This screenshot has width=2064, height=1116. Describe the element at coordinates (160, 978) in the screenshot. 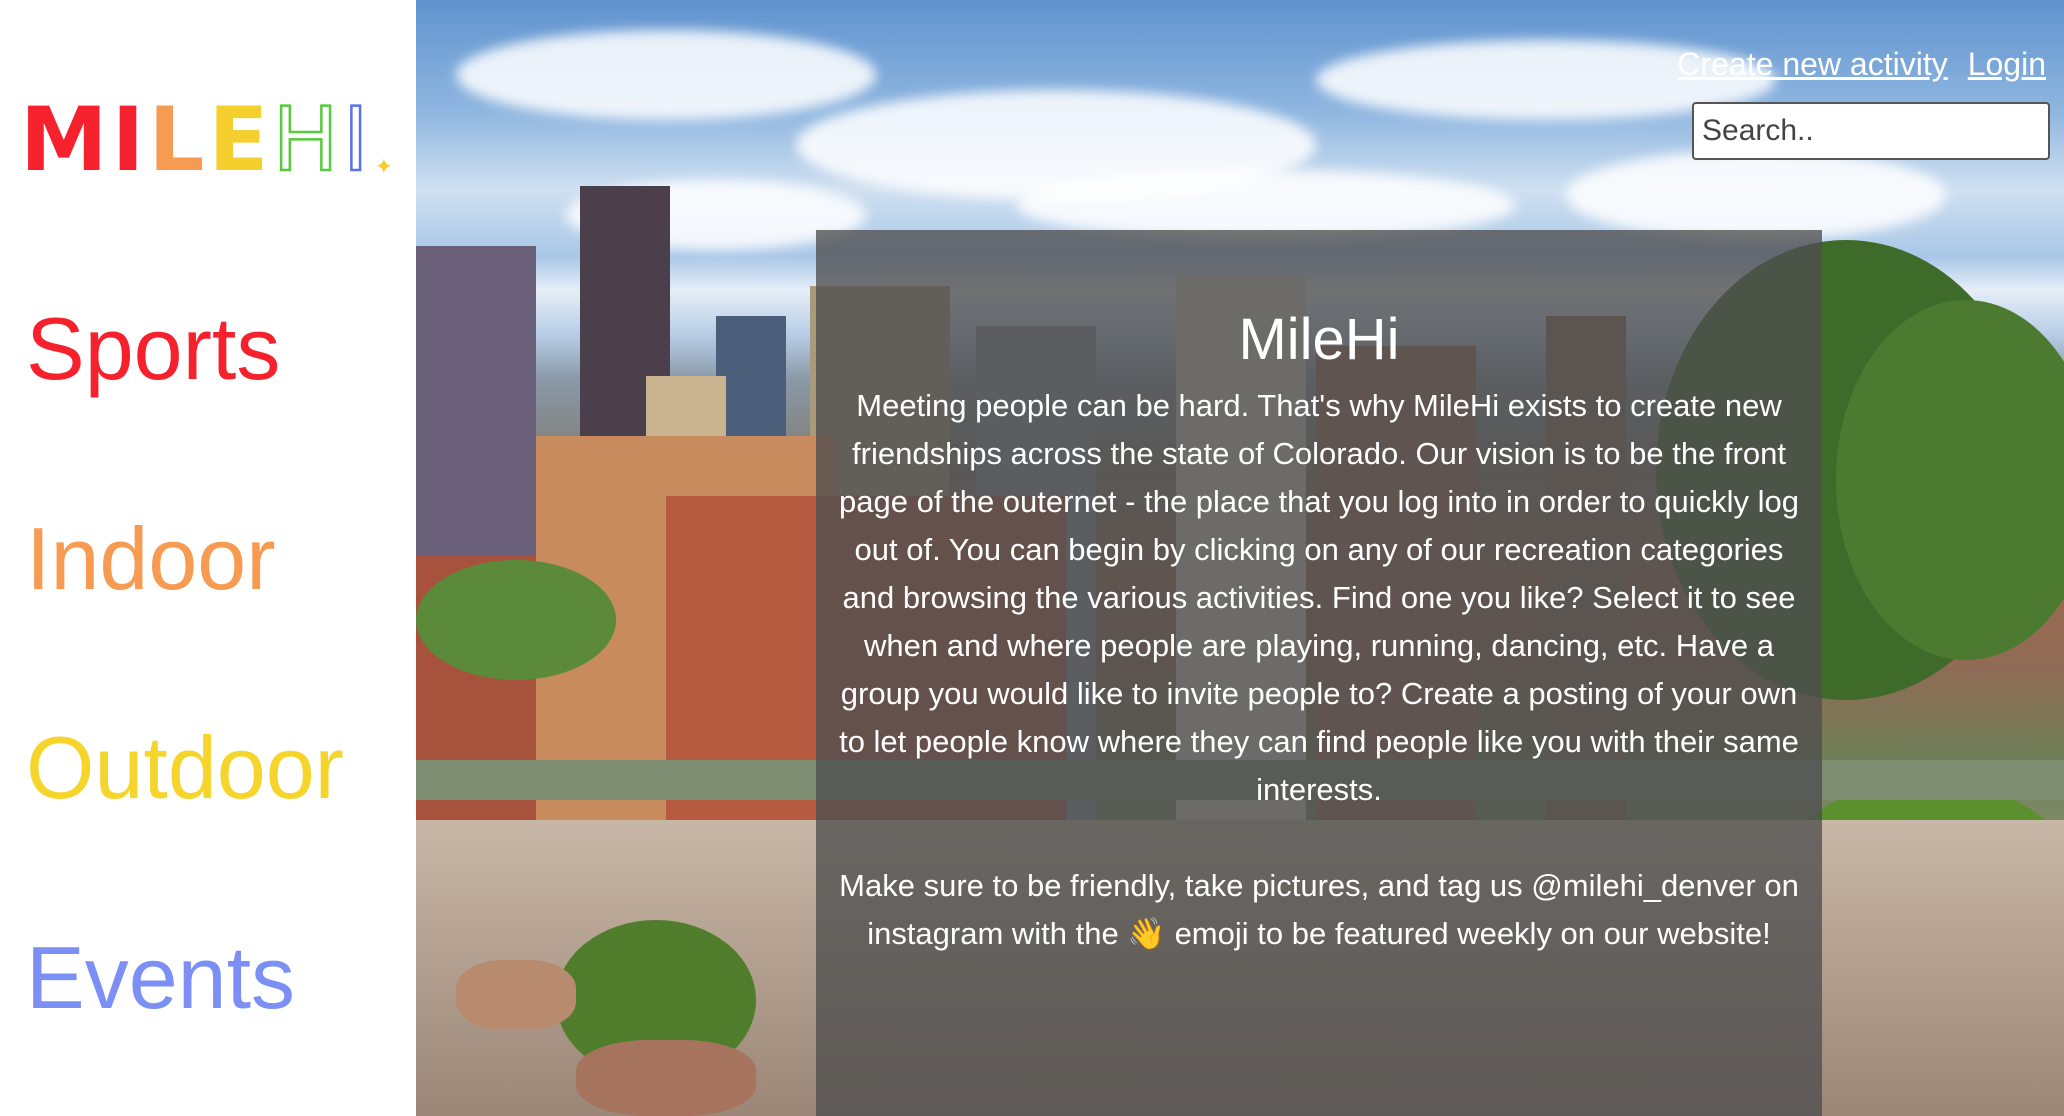

I see `category-events: Events` at that location.